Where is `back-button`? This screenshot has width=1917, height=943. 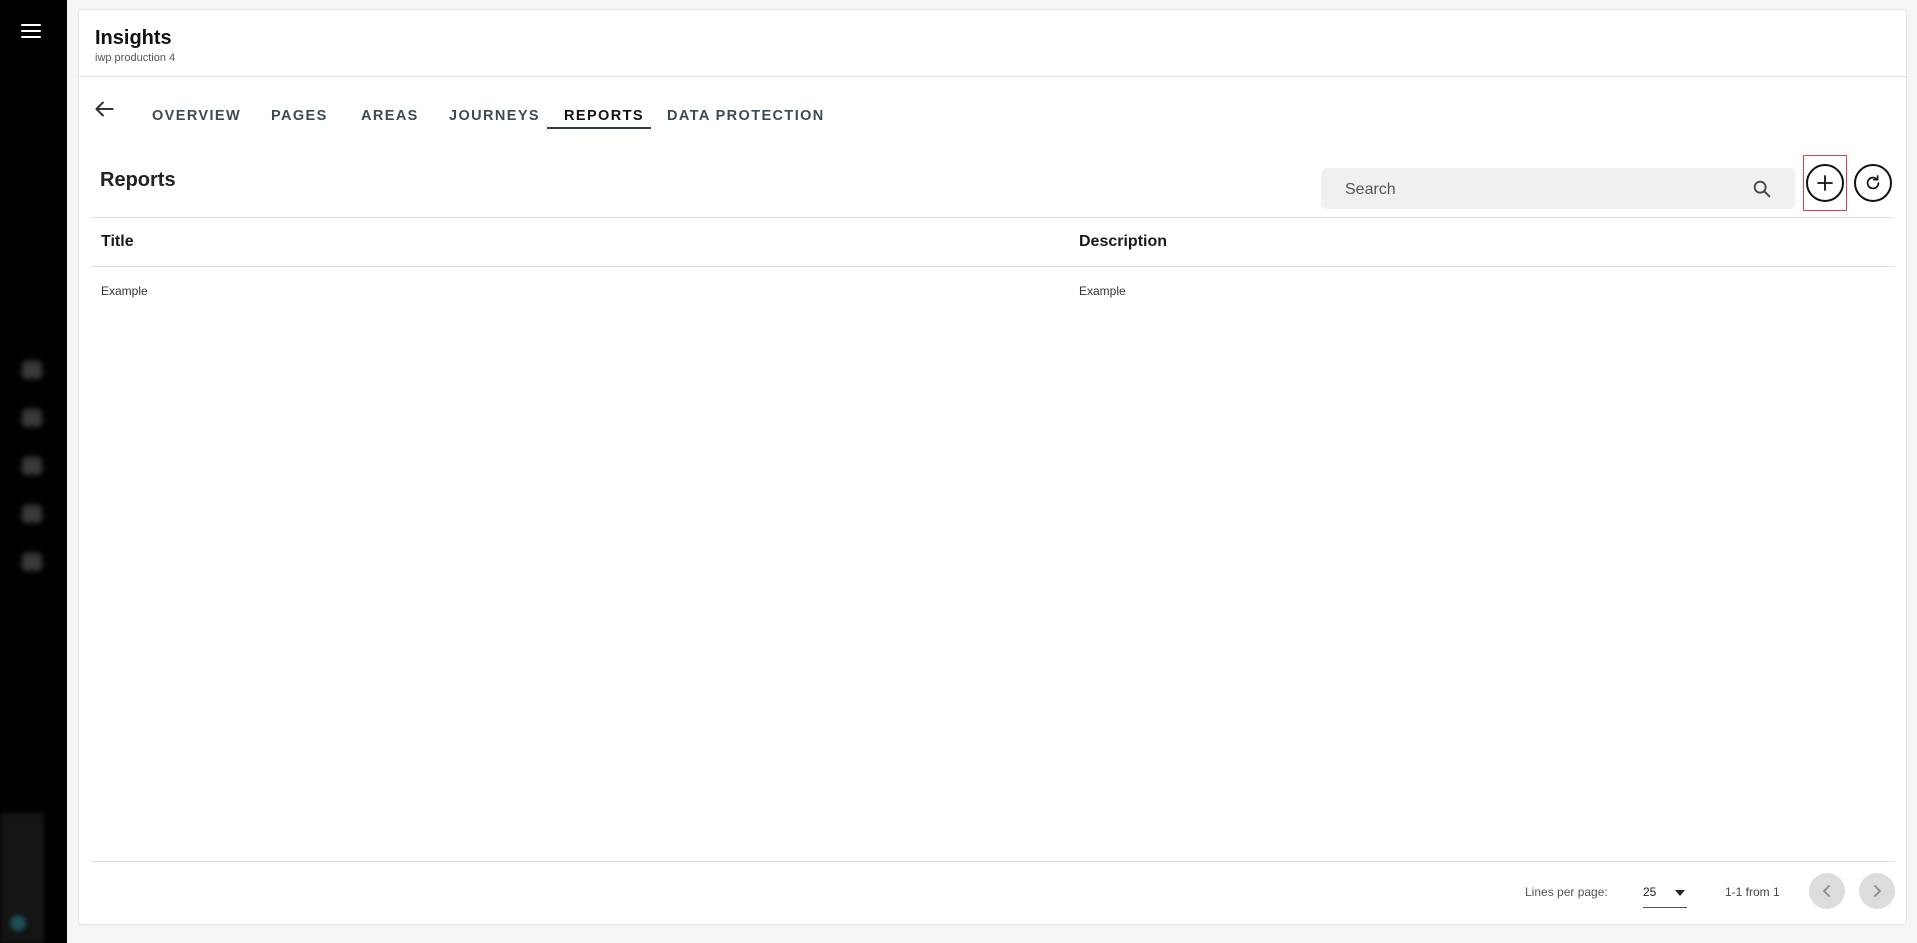
back-button is located at coordinates (104, 109).